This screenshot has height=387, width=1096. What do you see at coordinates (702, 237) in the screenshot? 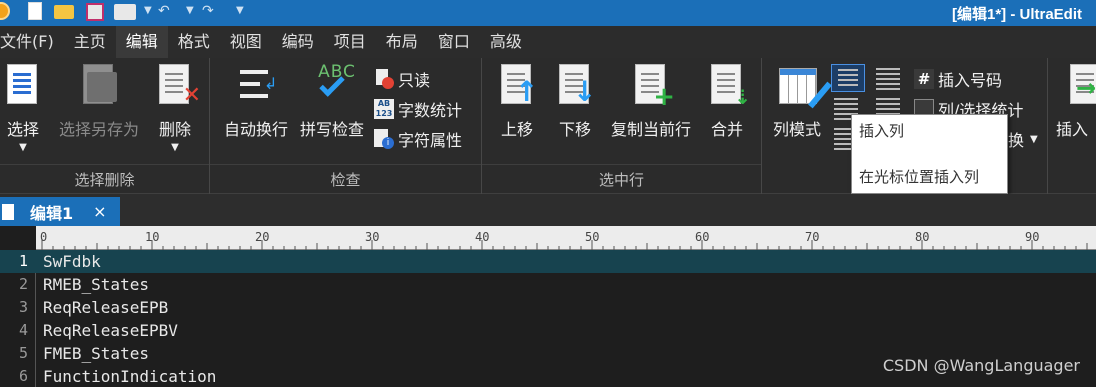
I see `ruler-label: 60` at bounding box center [702, 237].